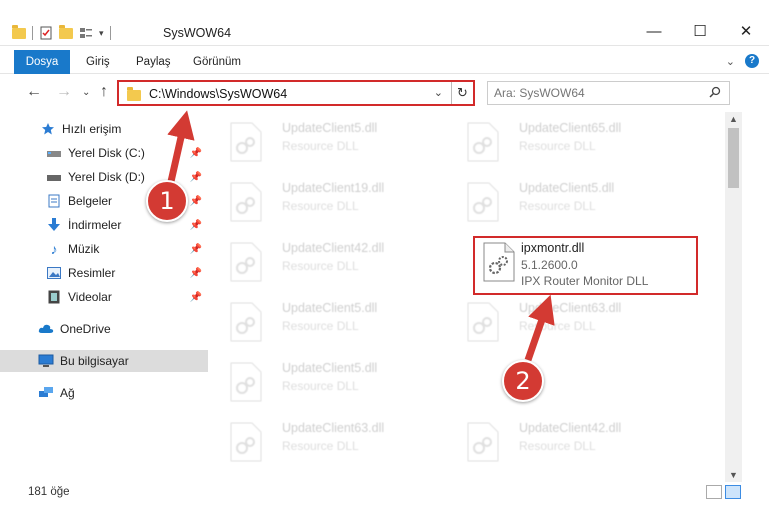 The width and height of the screenshot is (769, 526). What do you see at coordinates (296, 93) in the screenshot?
I see `address-bar: C:\Windows\SysWOW64 ⌄ ↻` at bounding box center [296, 93].